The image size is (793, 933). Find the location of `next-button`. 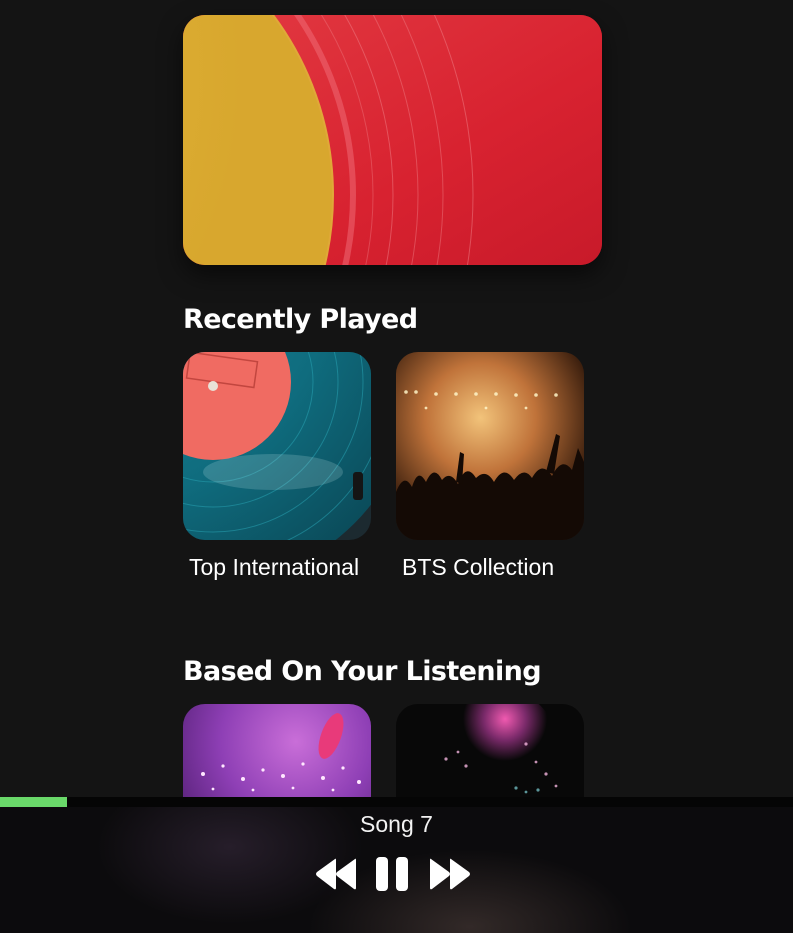

next-button is located at coordinates (450, 874).